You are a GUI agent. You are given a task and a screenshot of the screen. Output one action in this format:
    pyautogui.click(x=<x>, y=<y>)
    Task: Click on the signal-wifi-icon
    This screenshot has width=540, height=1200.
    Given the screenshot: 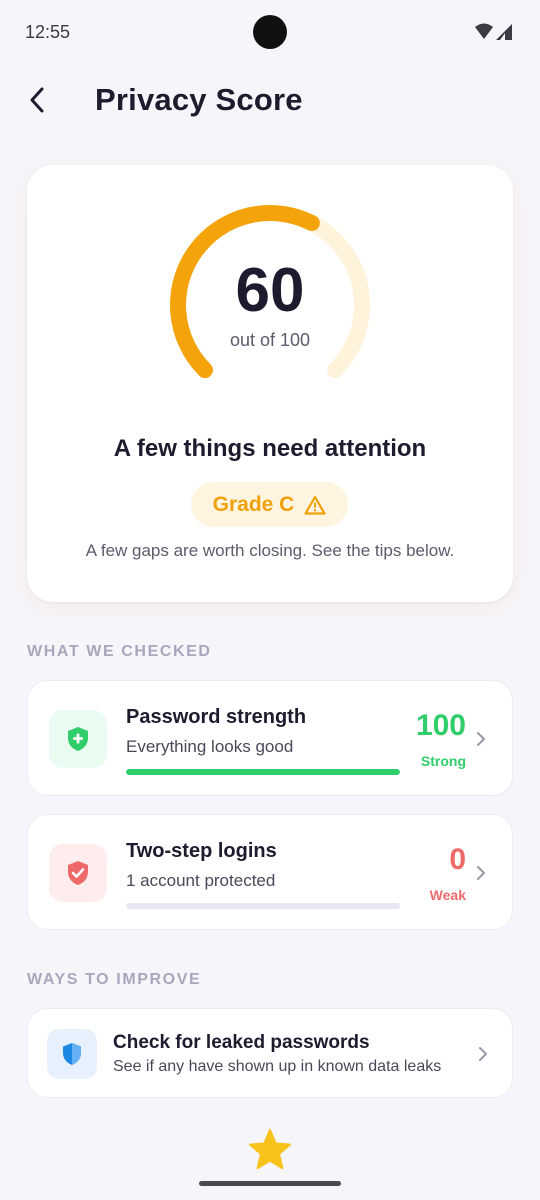 What is the action you would take?
    pyautogui.click(x=493, y=31)
    